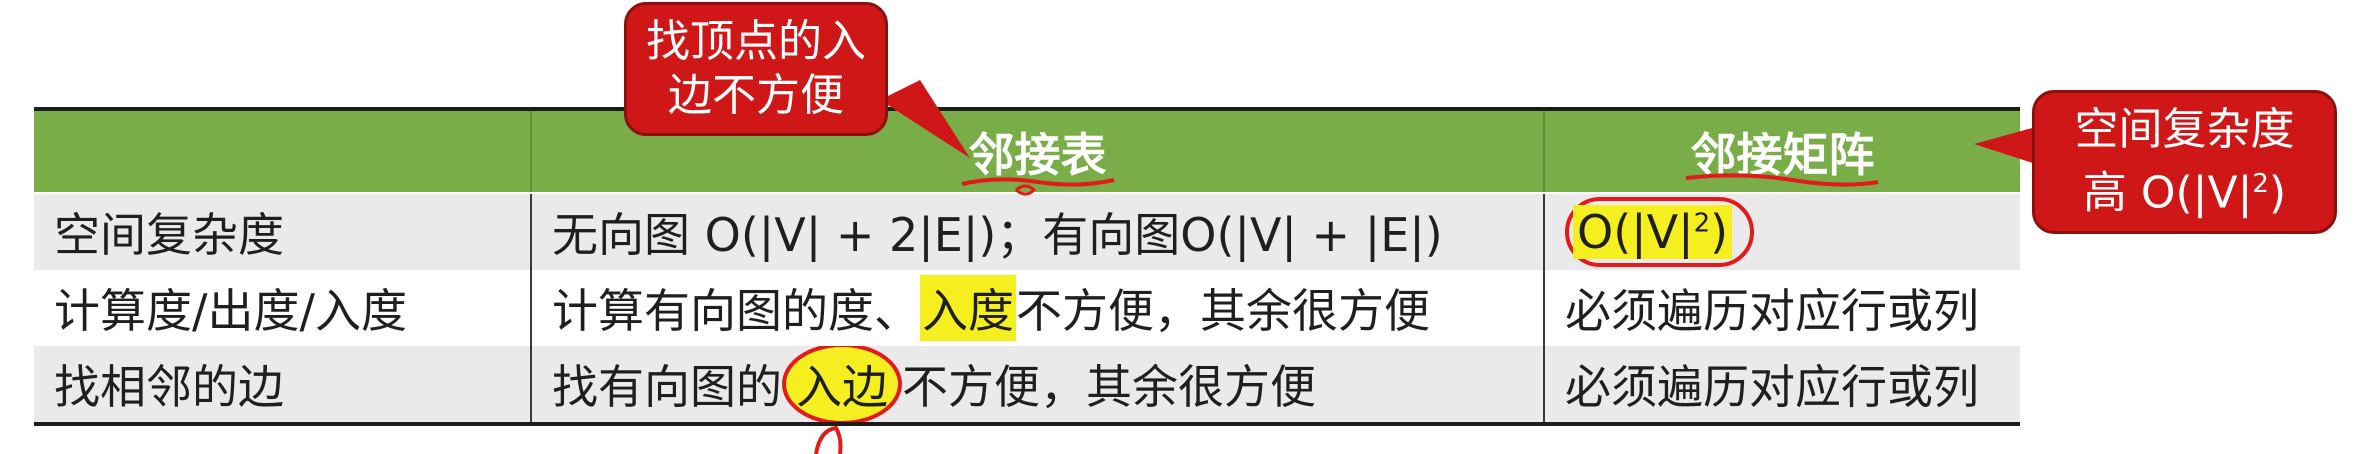 The height and width of the screenshot is (454, 2353). I want to click on callout-in-edge-inconvenient: 找顶点的入 边不方便, so click(756, 69).